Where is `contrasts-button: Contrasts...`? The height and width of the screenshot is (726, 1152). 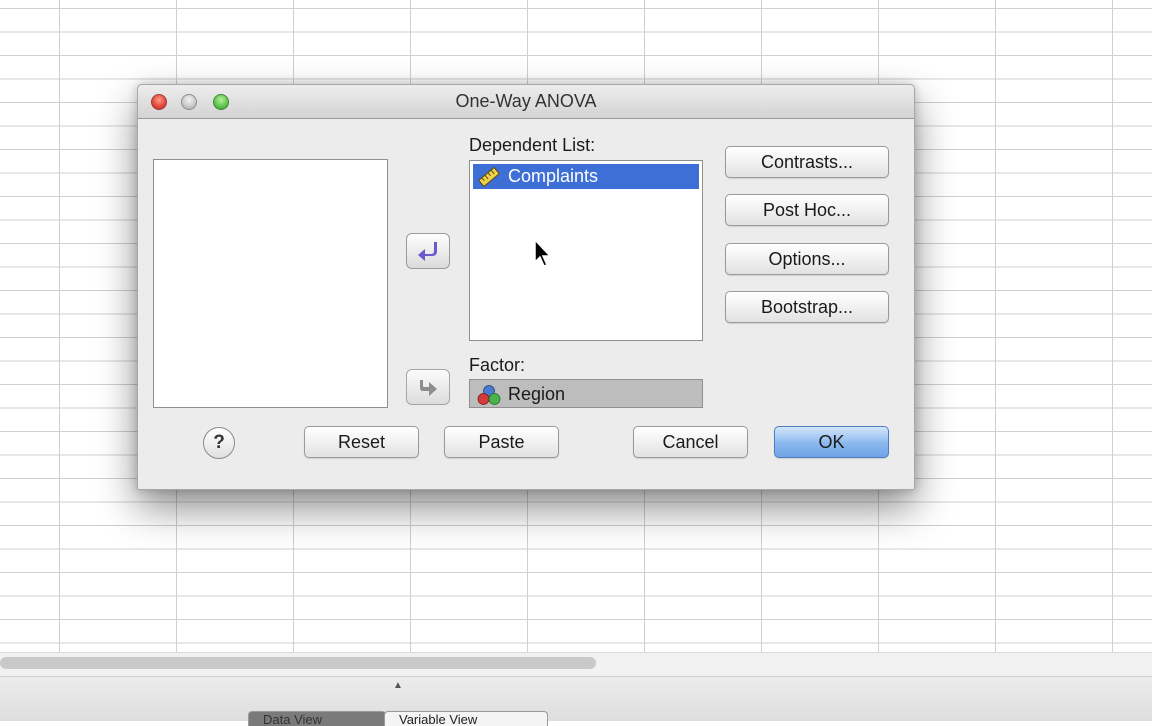 contrasts-button: Contrasts... is located at coordinates (807, 162).